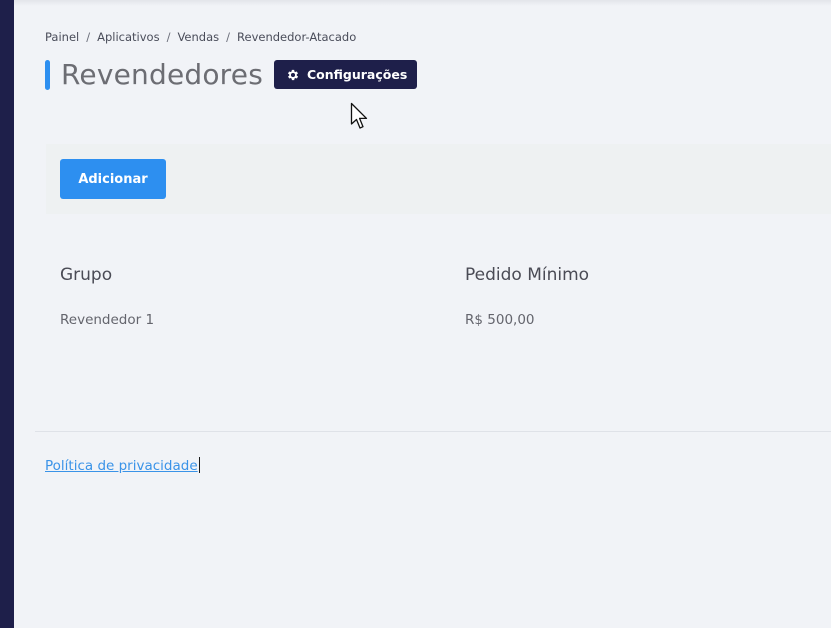 This screenshot has width=831, height=628. Describe the element at coordinates (162, 74) in the screenshot. I see `page-title: Revendedores` at that location.